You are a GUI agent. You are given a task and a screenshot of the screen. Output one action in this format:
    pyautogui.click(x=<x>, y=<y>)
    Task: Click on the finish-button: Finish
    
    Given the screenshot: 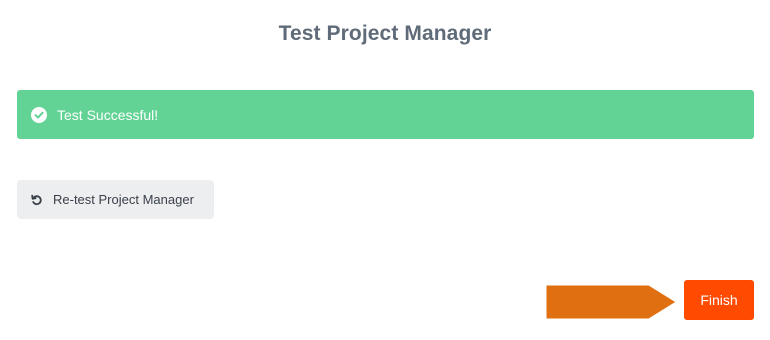 What is the action you would take?
    pyautogui.click(x=719, y=300)
    